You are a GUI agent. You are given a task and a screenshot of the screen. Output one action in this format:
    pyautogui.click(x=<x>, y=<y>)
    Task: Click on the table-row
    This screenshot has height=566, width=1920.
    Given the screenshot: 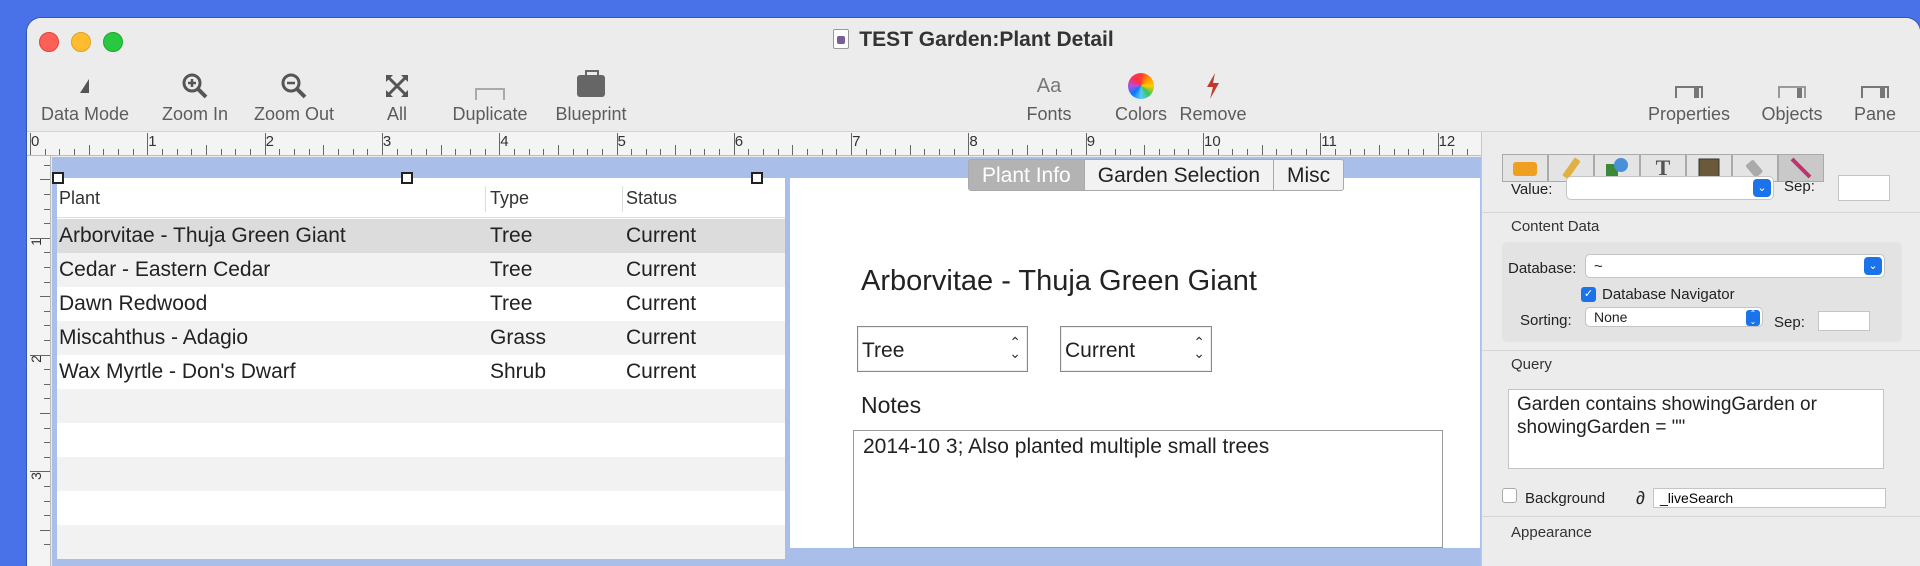 What is the action you would take?
    pyautogui.click(x=421, y=474)
    